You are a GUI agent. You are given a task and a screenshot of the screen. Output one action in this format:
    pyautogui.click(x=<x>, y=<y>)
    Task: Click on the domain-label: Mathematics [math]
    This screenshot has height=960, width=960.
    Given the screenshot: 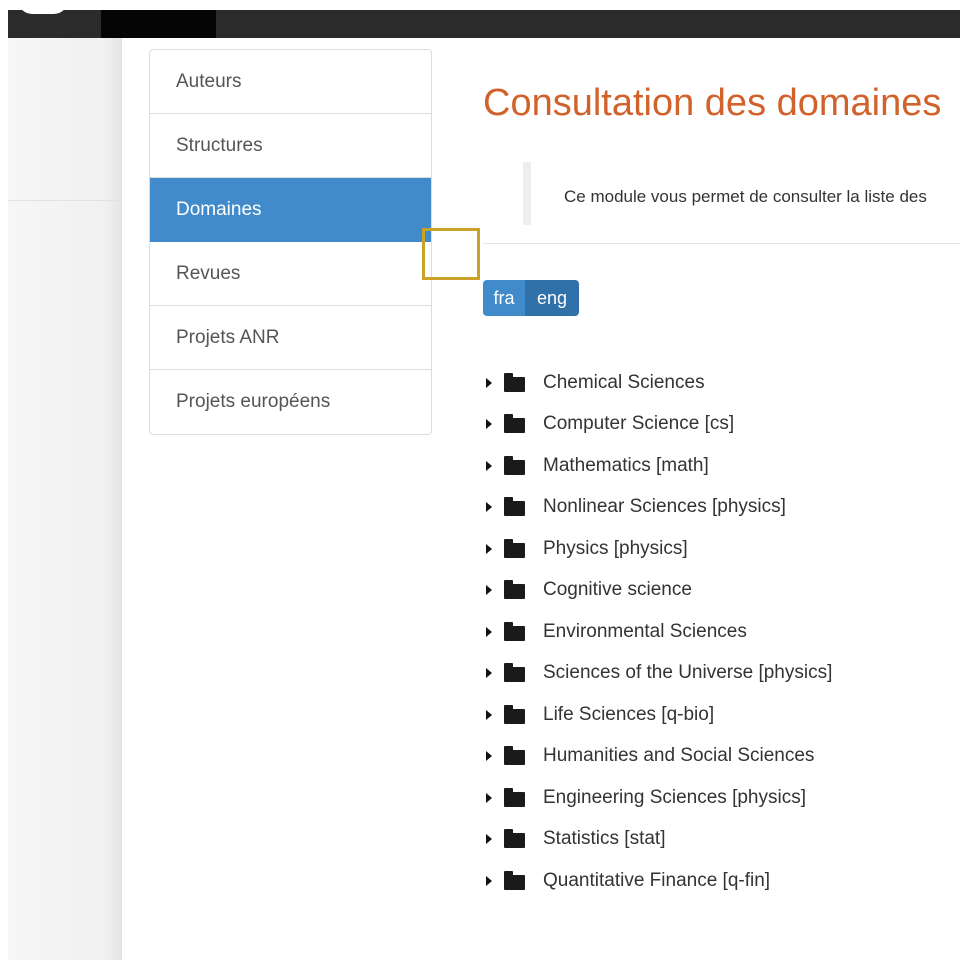 What is the action you would take?
    pyautogui.click(x=626, y=466)
    